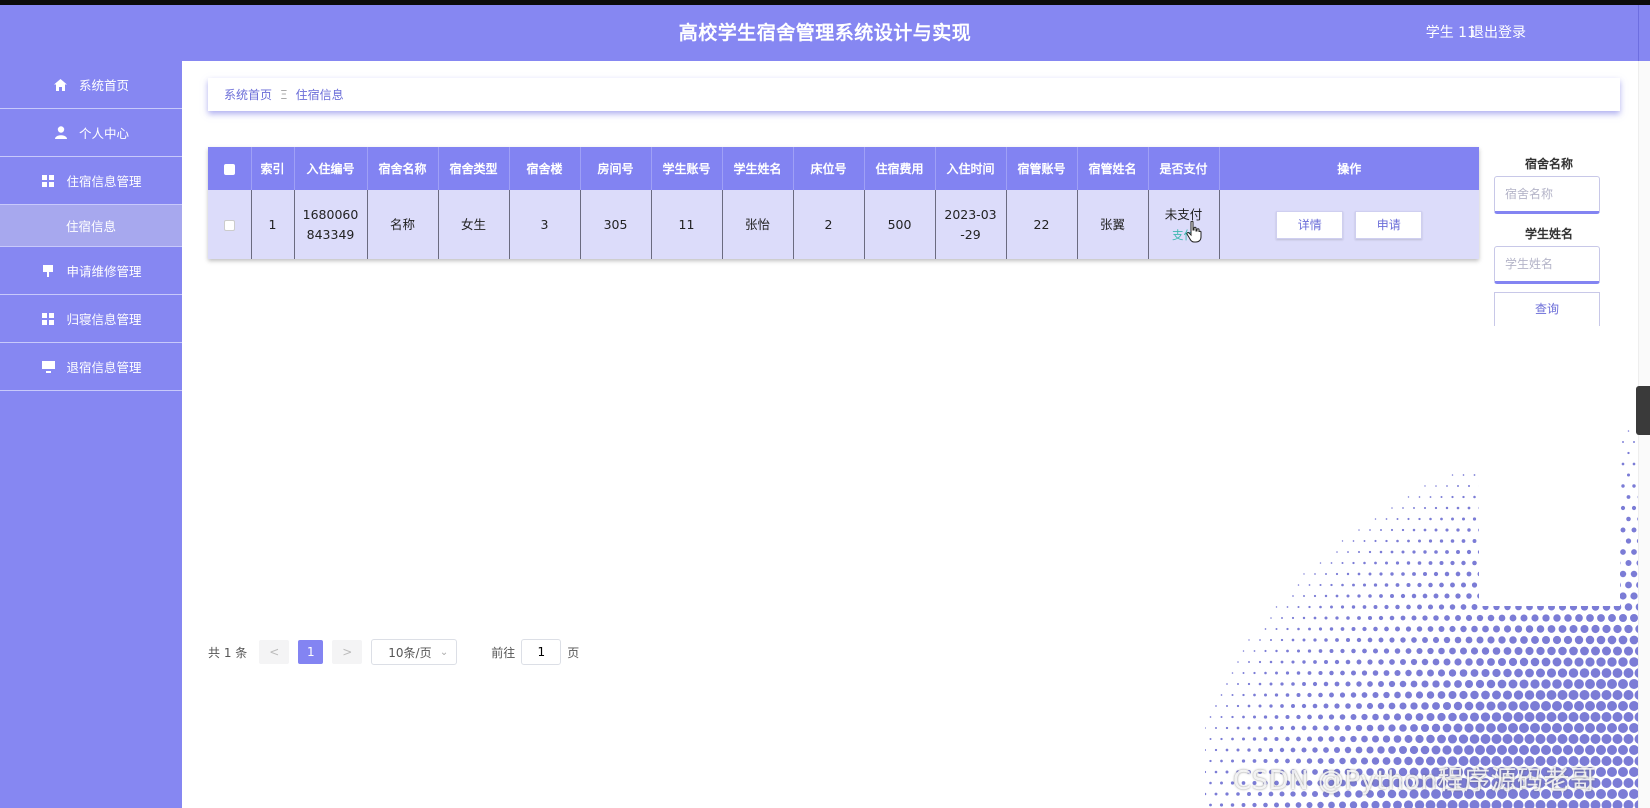 The image size is (1650, 808). Describe the element at coordinates (545, 168) in the screenshot. I see `column-header: 宿舍楼` at that location.